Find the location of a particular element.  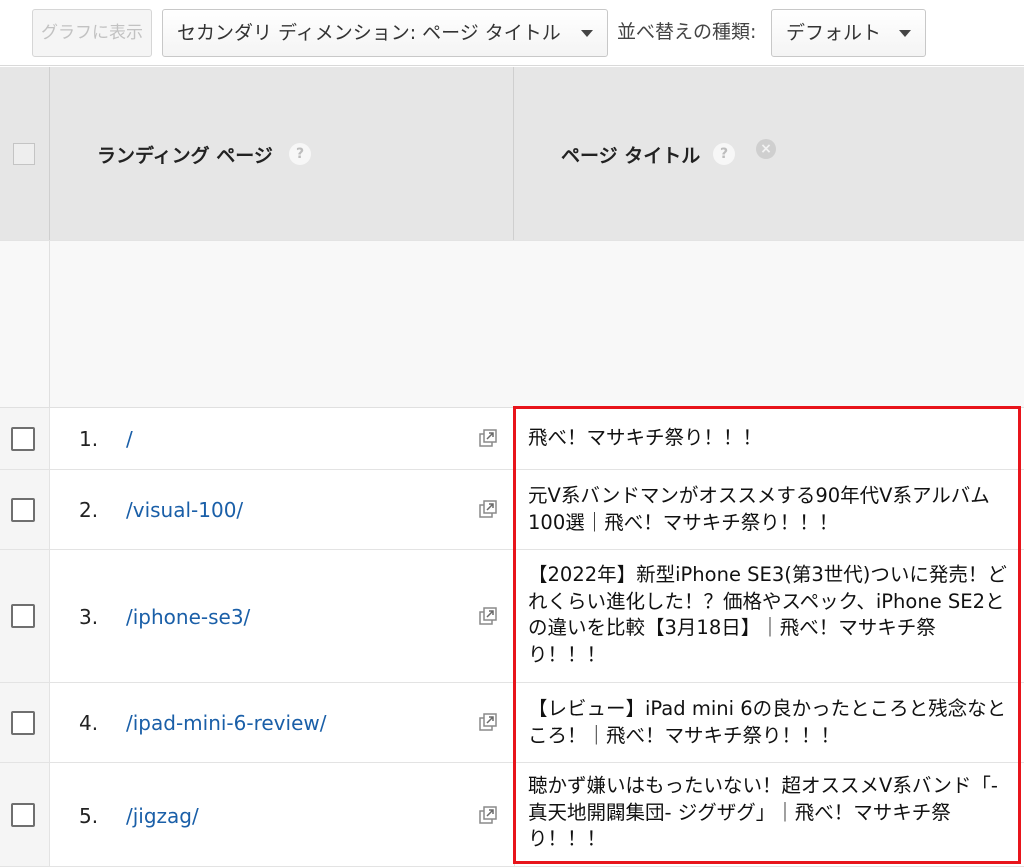

header-checkbox-cell is located at coordinates (25, 153).